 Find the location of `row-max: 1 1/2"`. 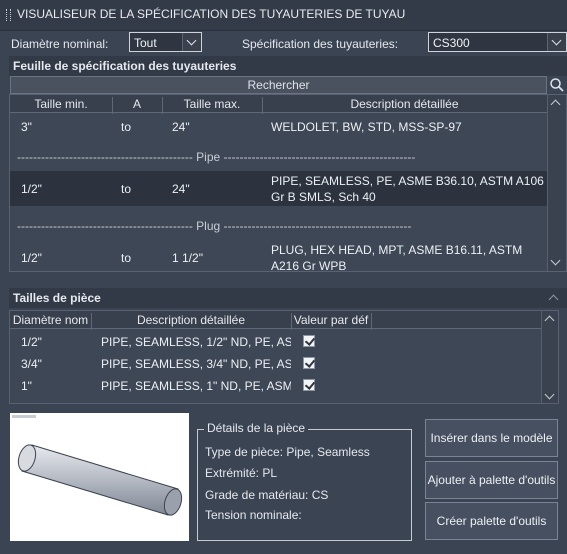

row-max: 1 1/2" is located at coordinates (187, 258).